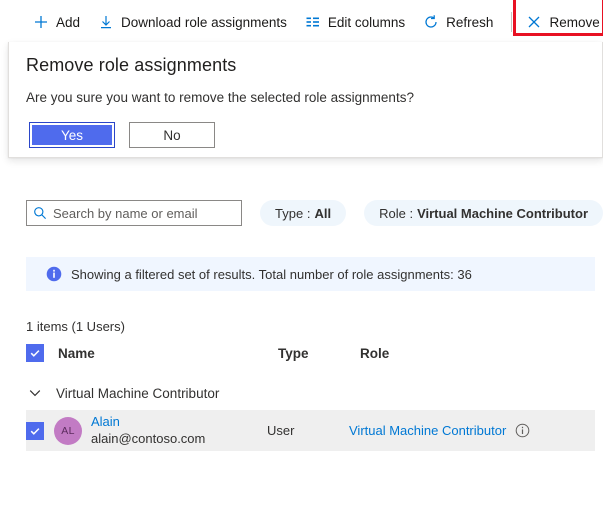 The image size is (603, 527). Describe the element at coordinates (75, 326) in the screenshot. I see `items-count-label: 1 items (1 Users)` at that location.